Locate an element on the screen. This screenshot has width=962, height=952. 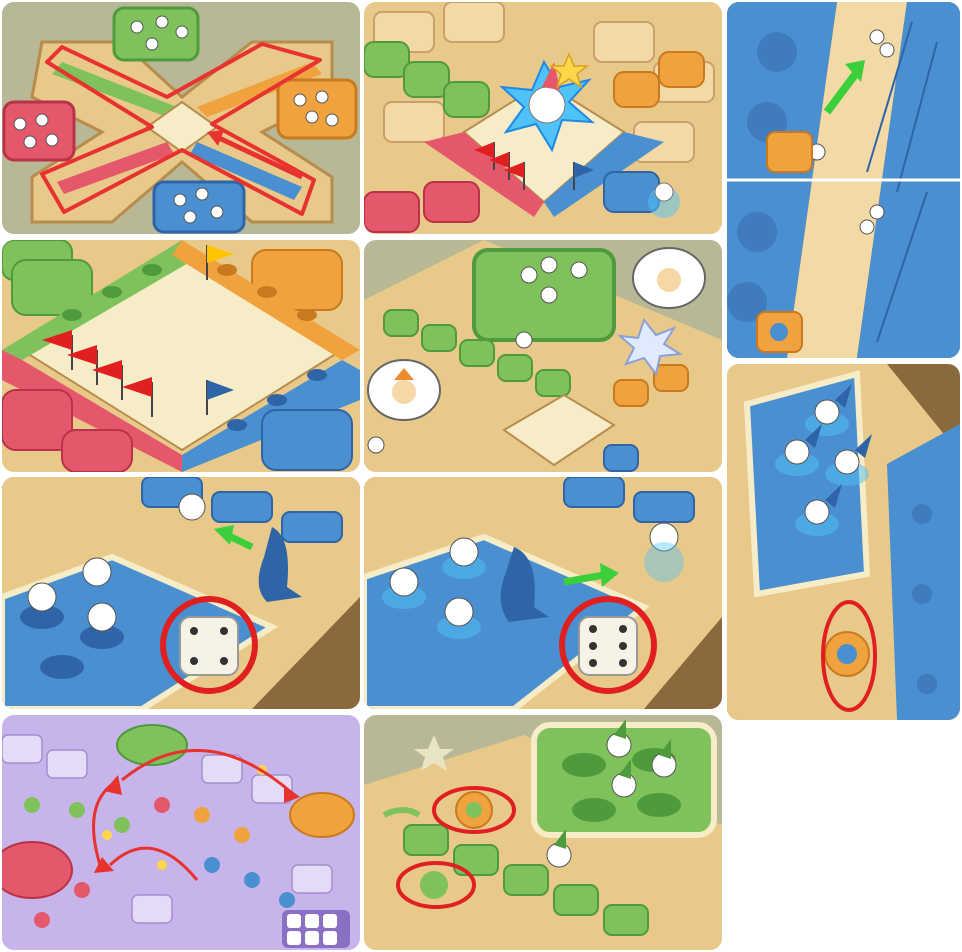
panel-green-flower-tiles is located at coordinates (543, 832).